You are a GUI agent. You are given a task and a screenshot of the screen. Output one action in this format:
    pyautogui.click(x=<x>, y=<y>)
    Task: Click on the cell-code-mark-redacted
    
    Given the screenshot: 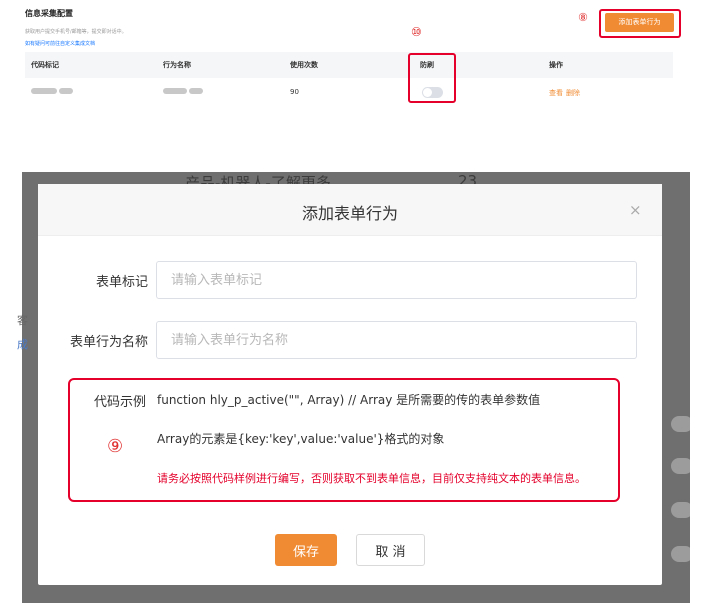 What is the action you would take?
    pyautogui.click(x=52, y=92)
    